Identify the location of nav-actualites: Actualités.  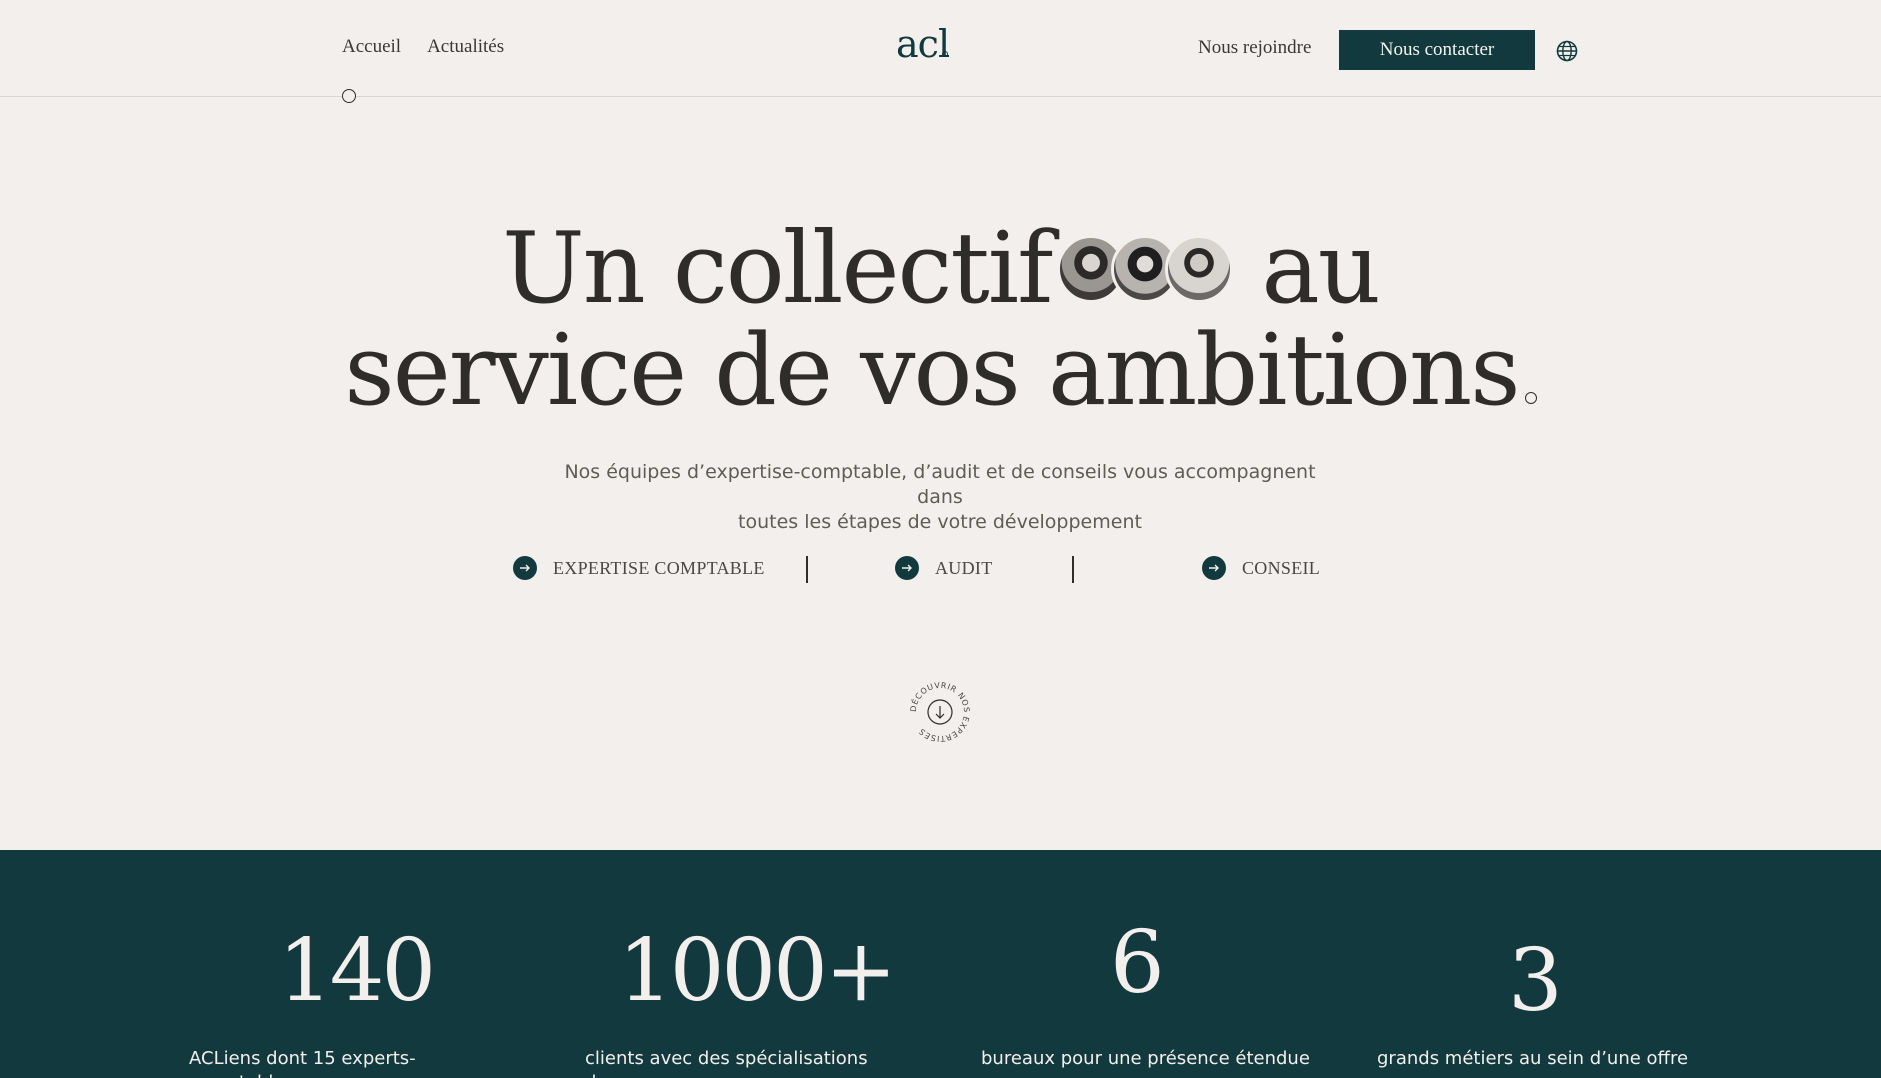
(465, 47).